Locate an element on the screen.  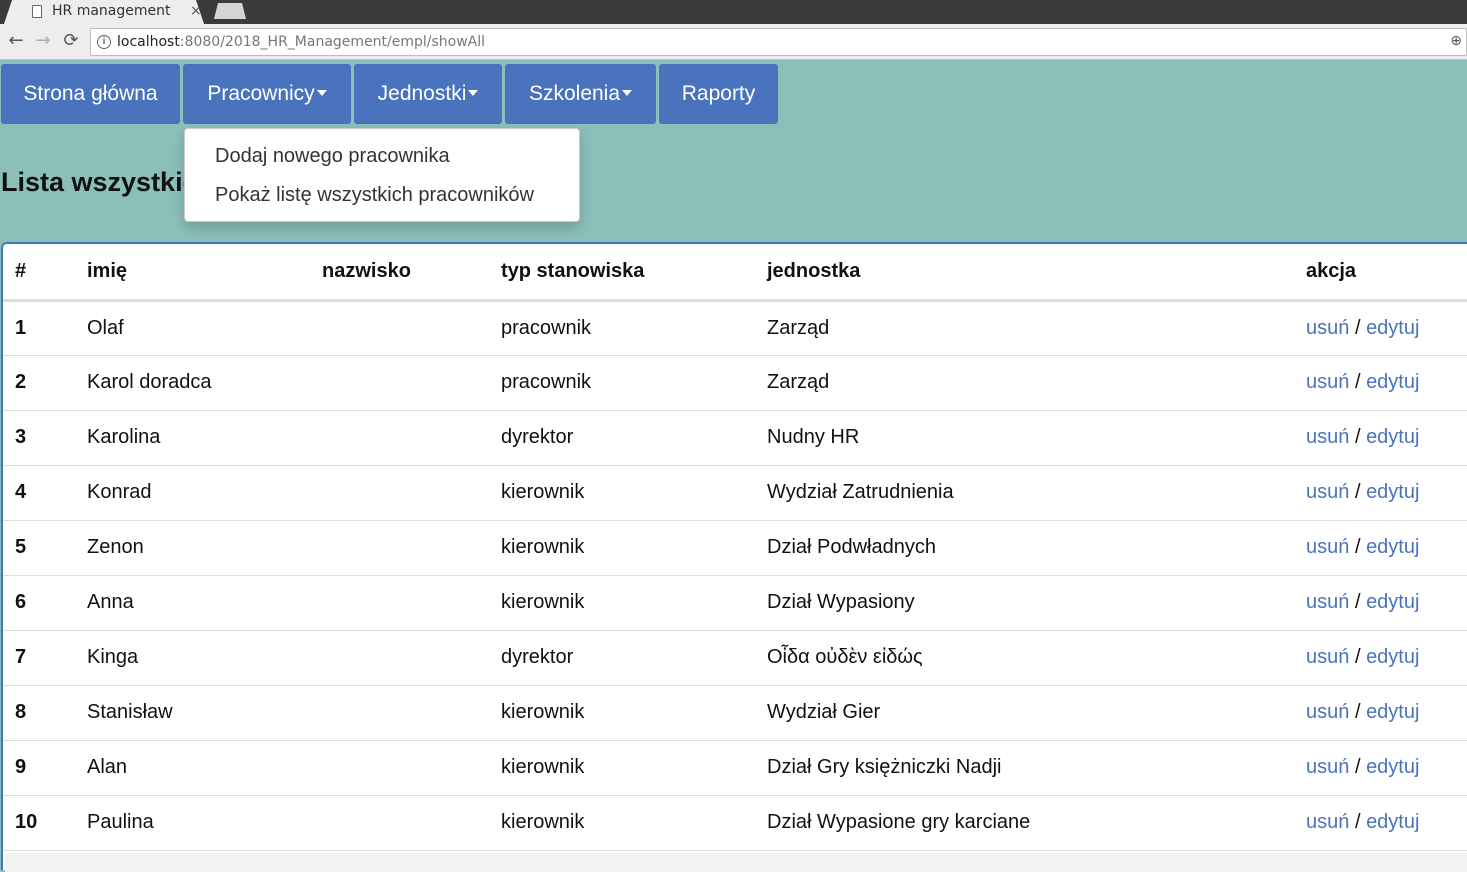
cell-first-name: Alan is located at coordinates (204, 768).